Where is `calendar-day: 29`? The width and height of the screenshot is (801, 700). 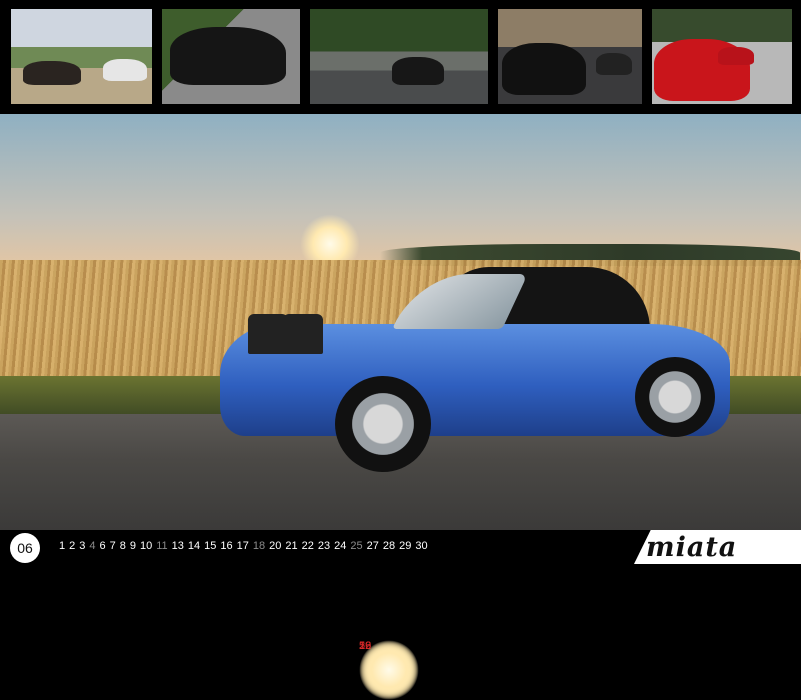
calendar-day: 29 is located at coordinates (405, 546).